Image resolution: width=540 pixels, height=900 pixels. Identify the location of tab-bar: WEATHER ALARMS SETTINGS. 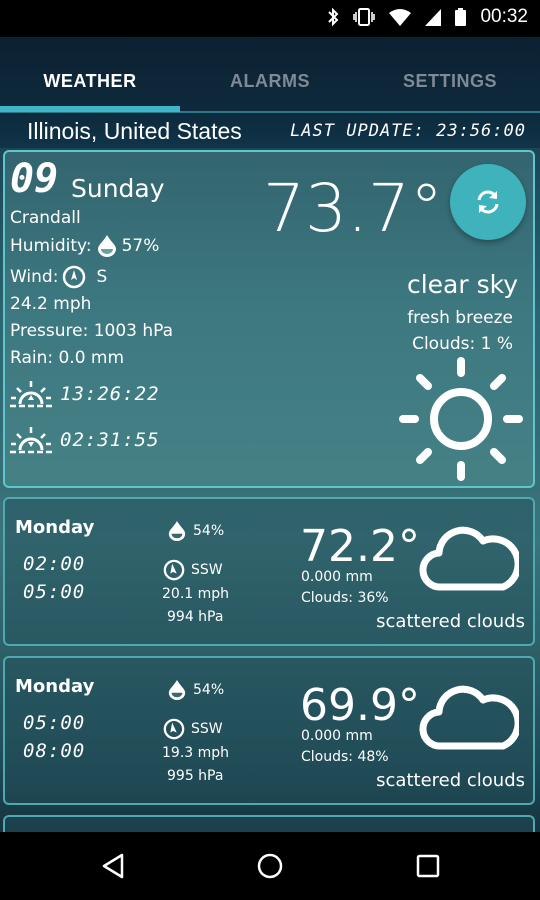
(270, 76).